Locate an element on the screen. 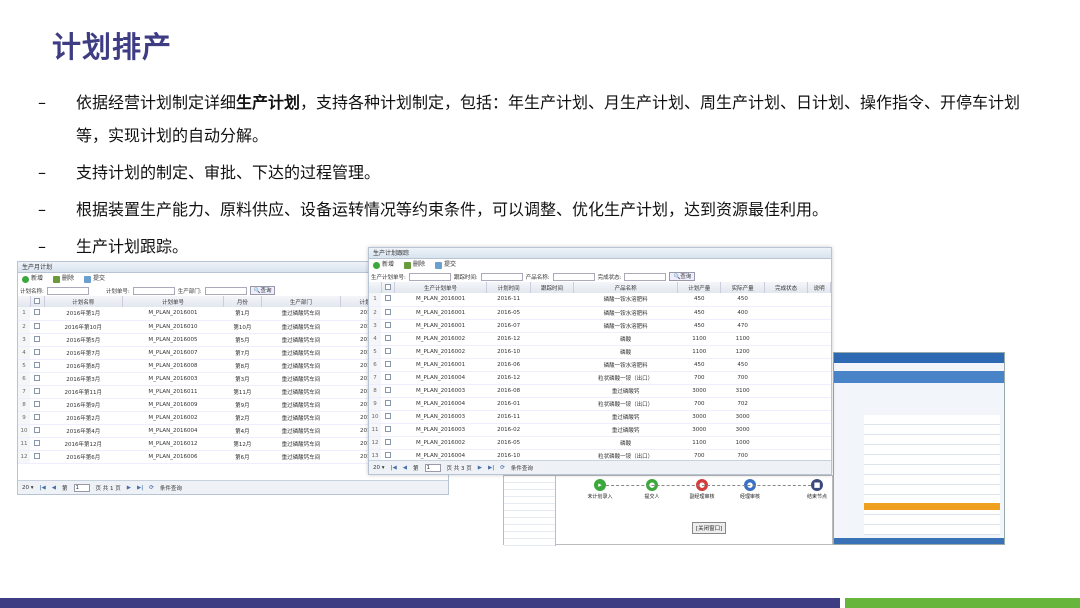 This screenshot has height=608, width=1080. table-row: 2 M_PLAN_2016001 2016-05 磷酸一铵水溶肥料 450 400 is located at coordinates (600, 313).